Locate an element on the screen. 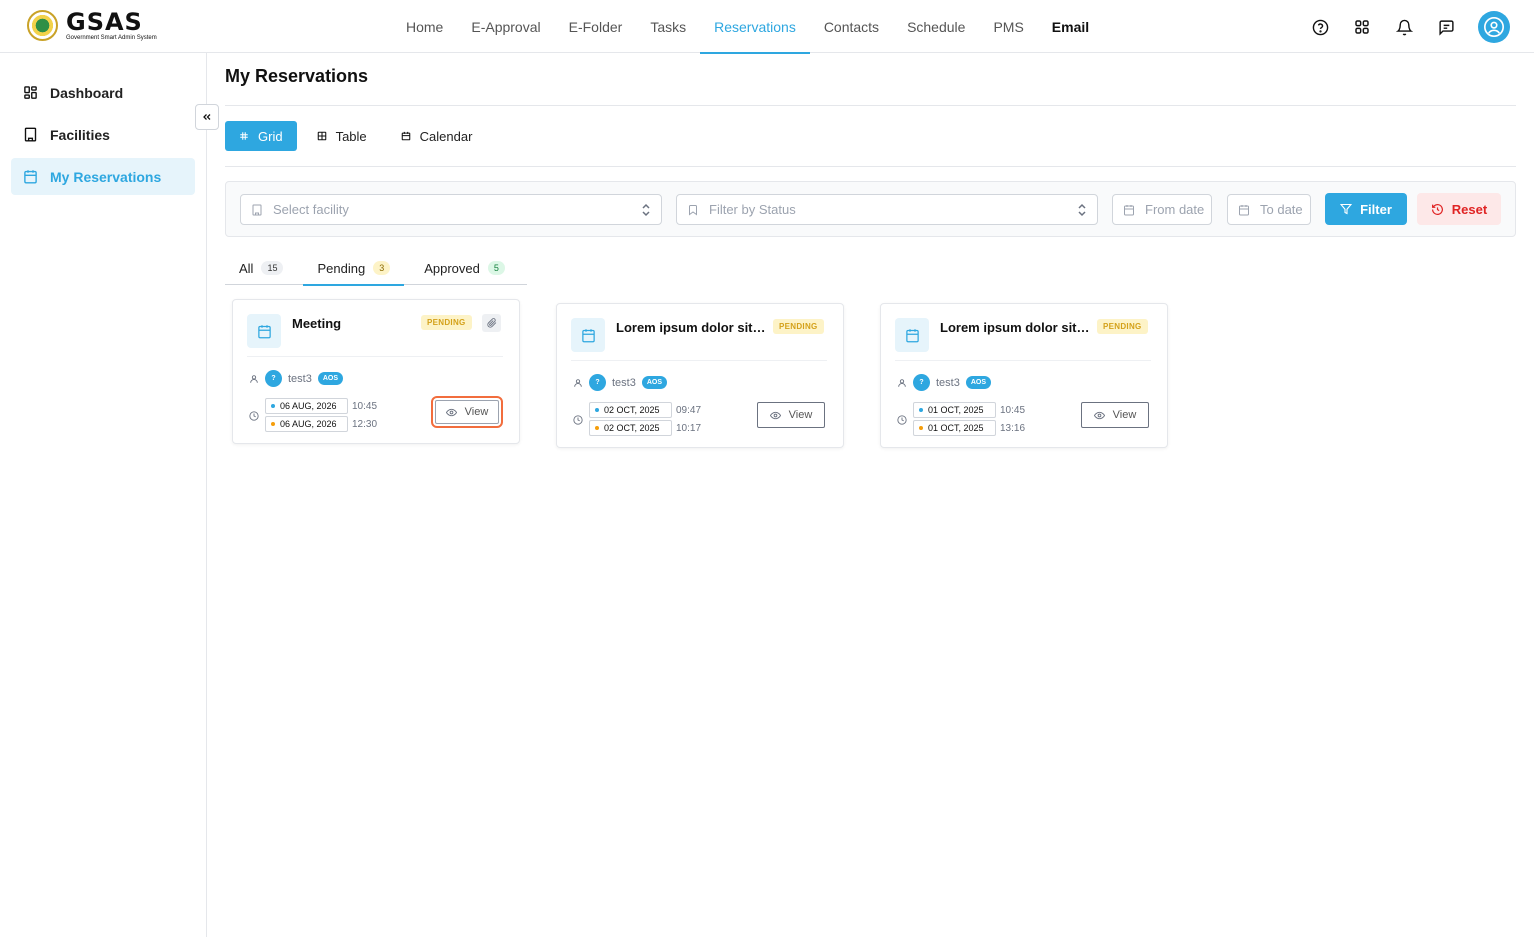 This screenshot has height=937, width=1534. message-icon is located at coordinates (1446, 27).